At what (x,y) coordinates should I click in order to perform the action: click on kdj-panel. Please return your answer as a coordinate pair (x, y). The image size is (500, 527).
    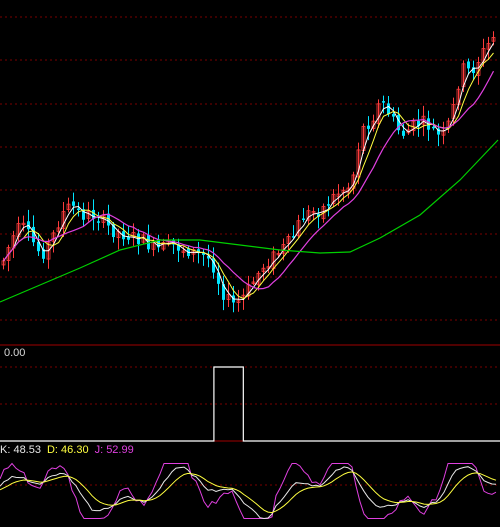
    Looking at the image, I should click on (248, 491).